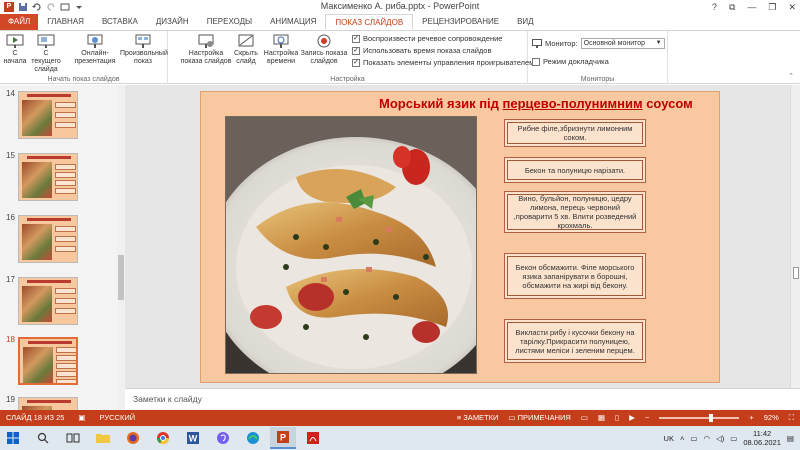 The image size is (800, 450). Describe the element at coordinates (792, 7) in the screenshot. I see `close-button: ✕` at that location.